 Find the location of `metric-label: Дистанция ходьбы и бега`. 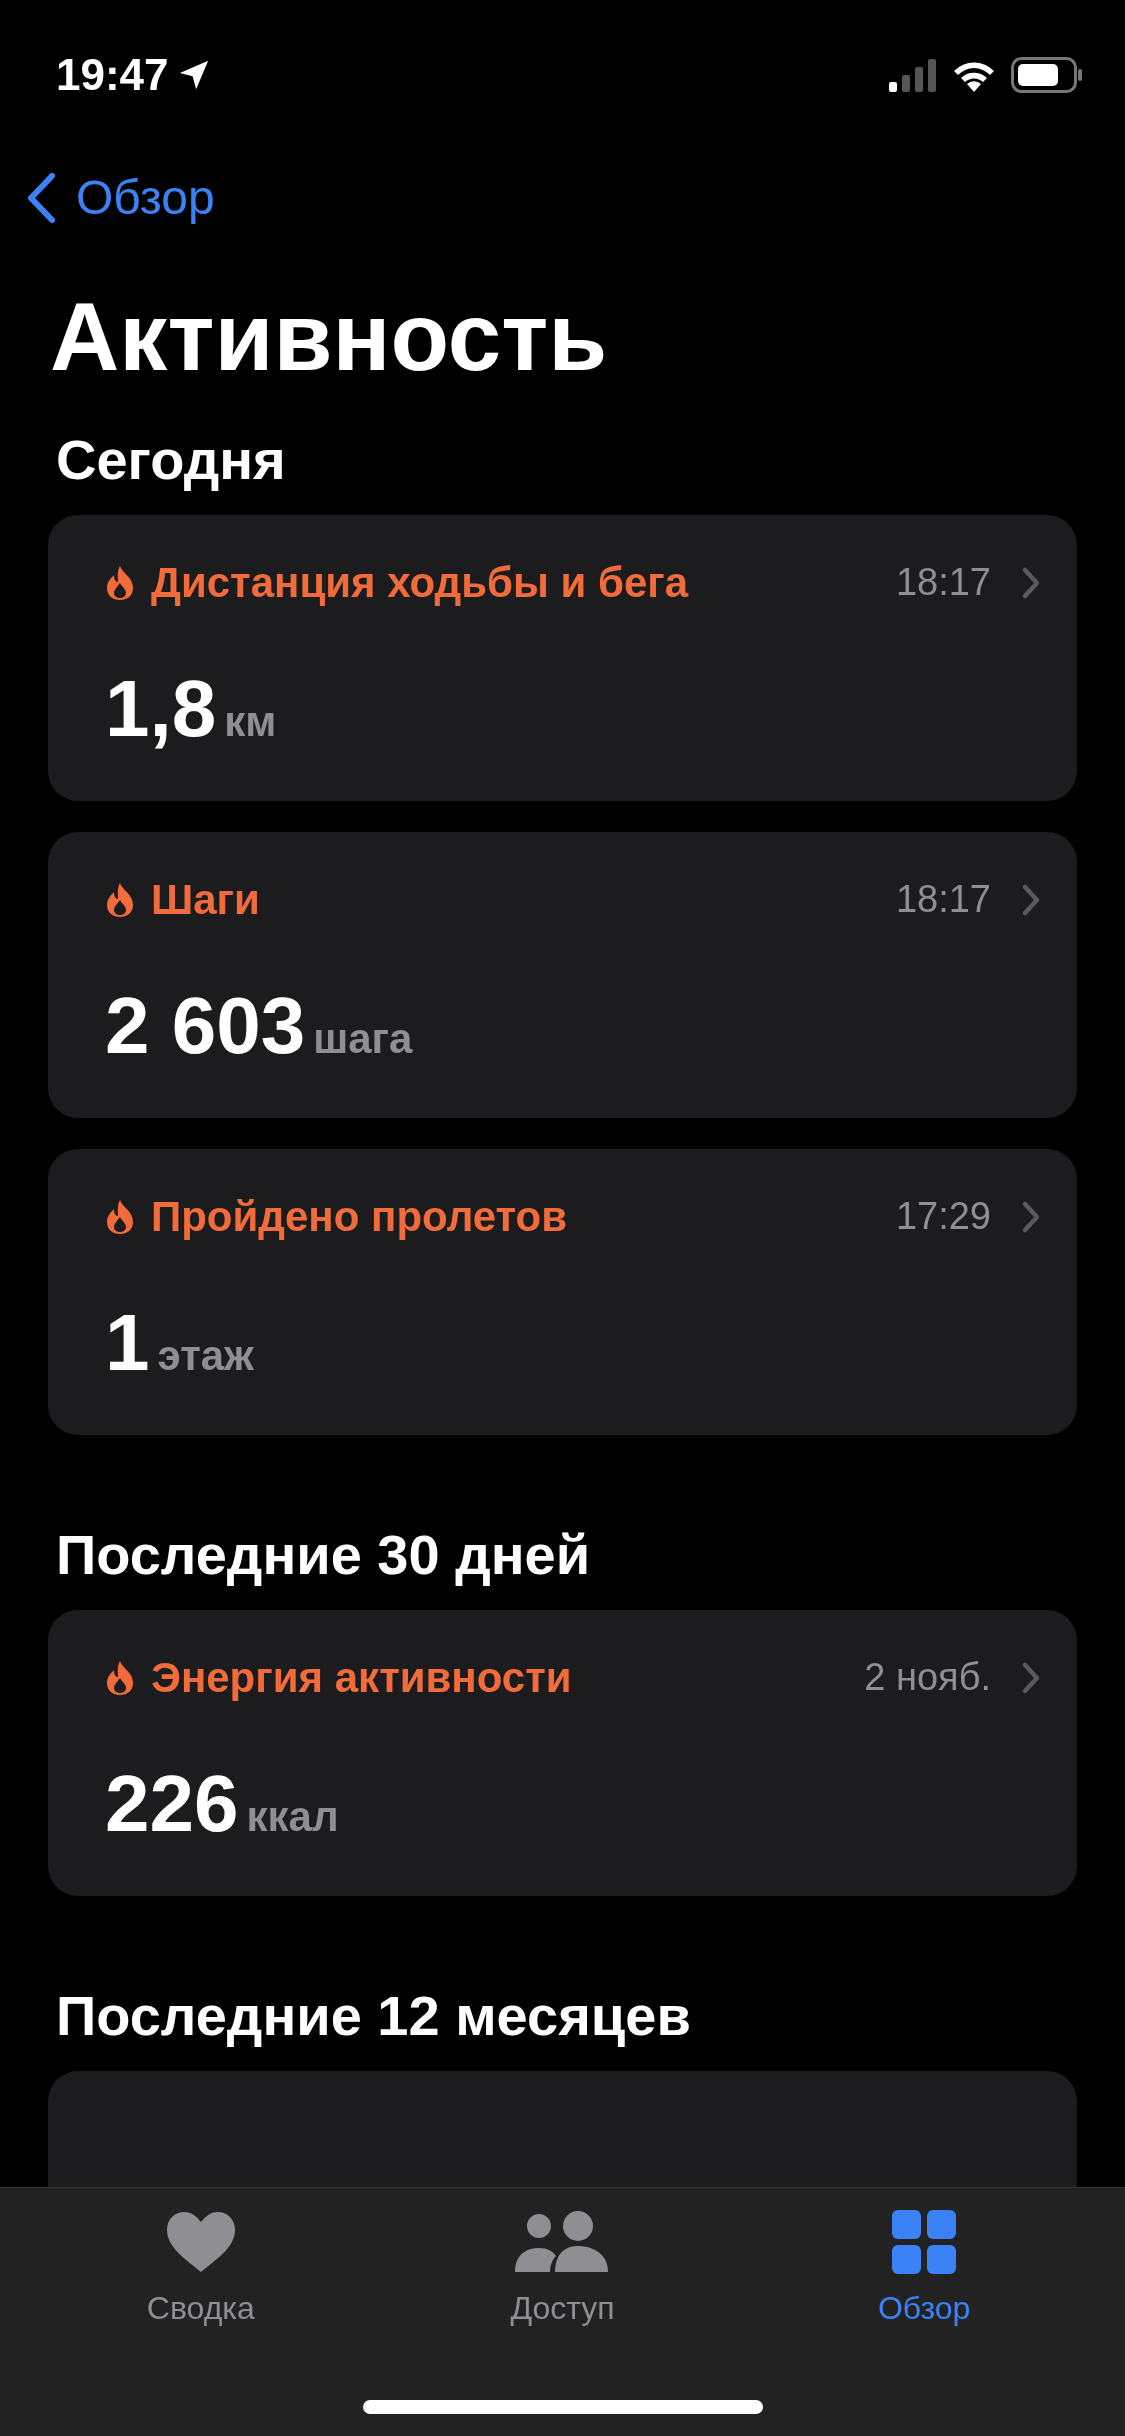

metric-label: Дистанция ходьбы и бега is located at coordinates (420, 583).